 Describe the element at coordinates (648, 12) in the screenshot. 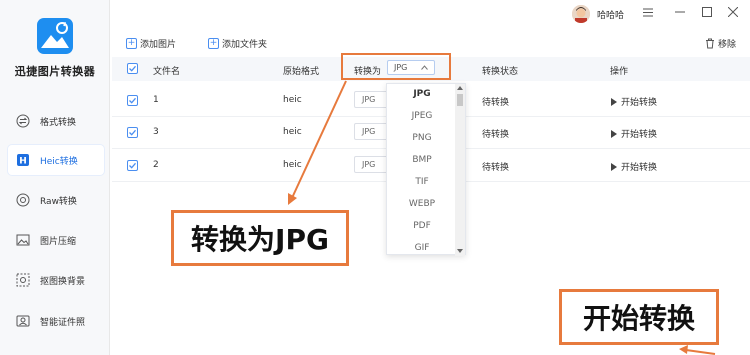

I see `menu-icon` at that location.